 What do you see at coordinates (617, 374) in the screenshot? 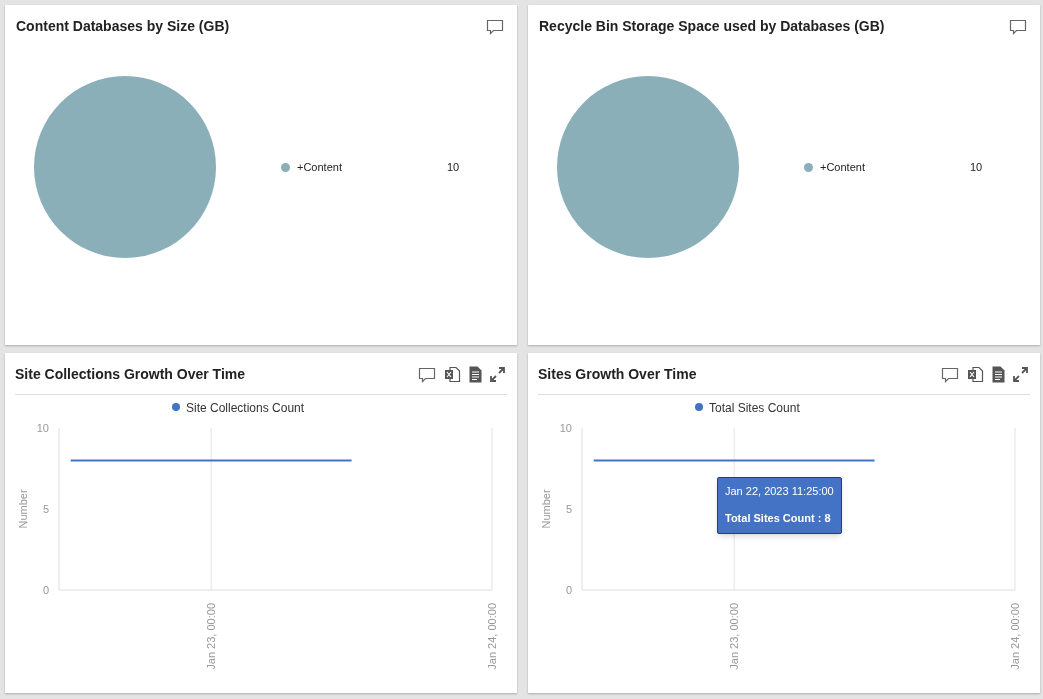
I see `panel-title: Sites Growth Over Time` at bounding box center [617, 374].